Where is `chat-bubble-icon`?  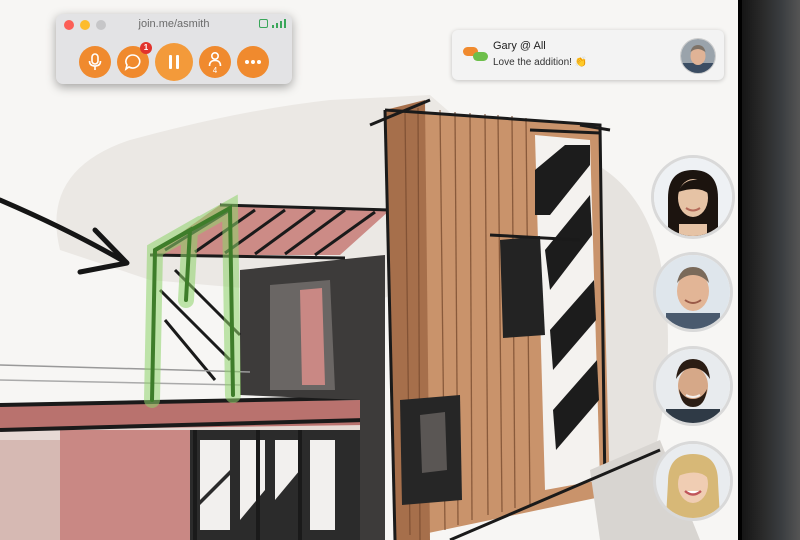 chat-bubble-icon is located at coordinates (132, 62).